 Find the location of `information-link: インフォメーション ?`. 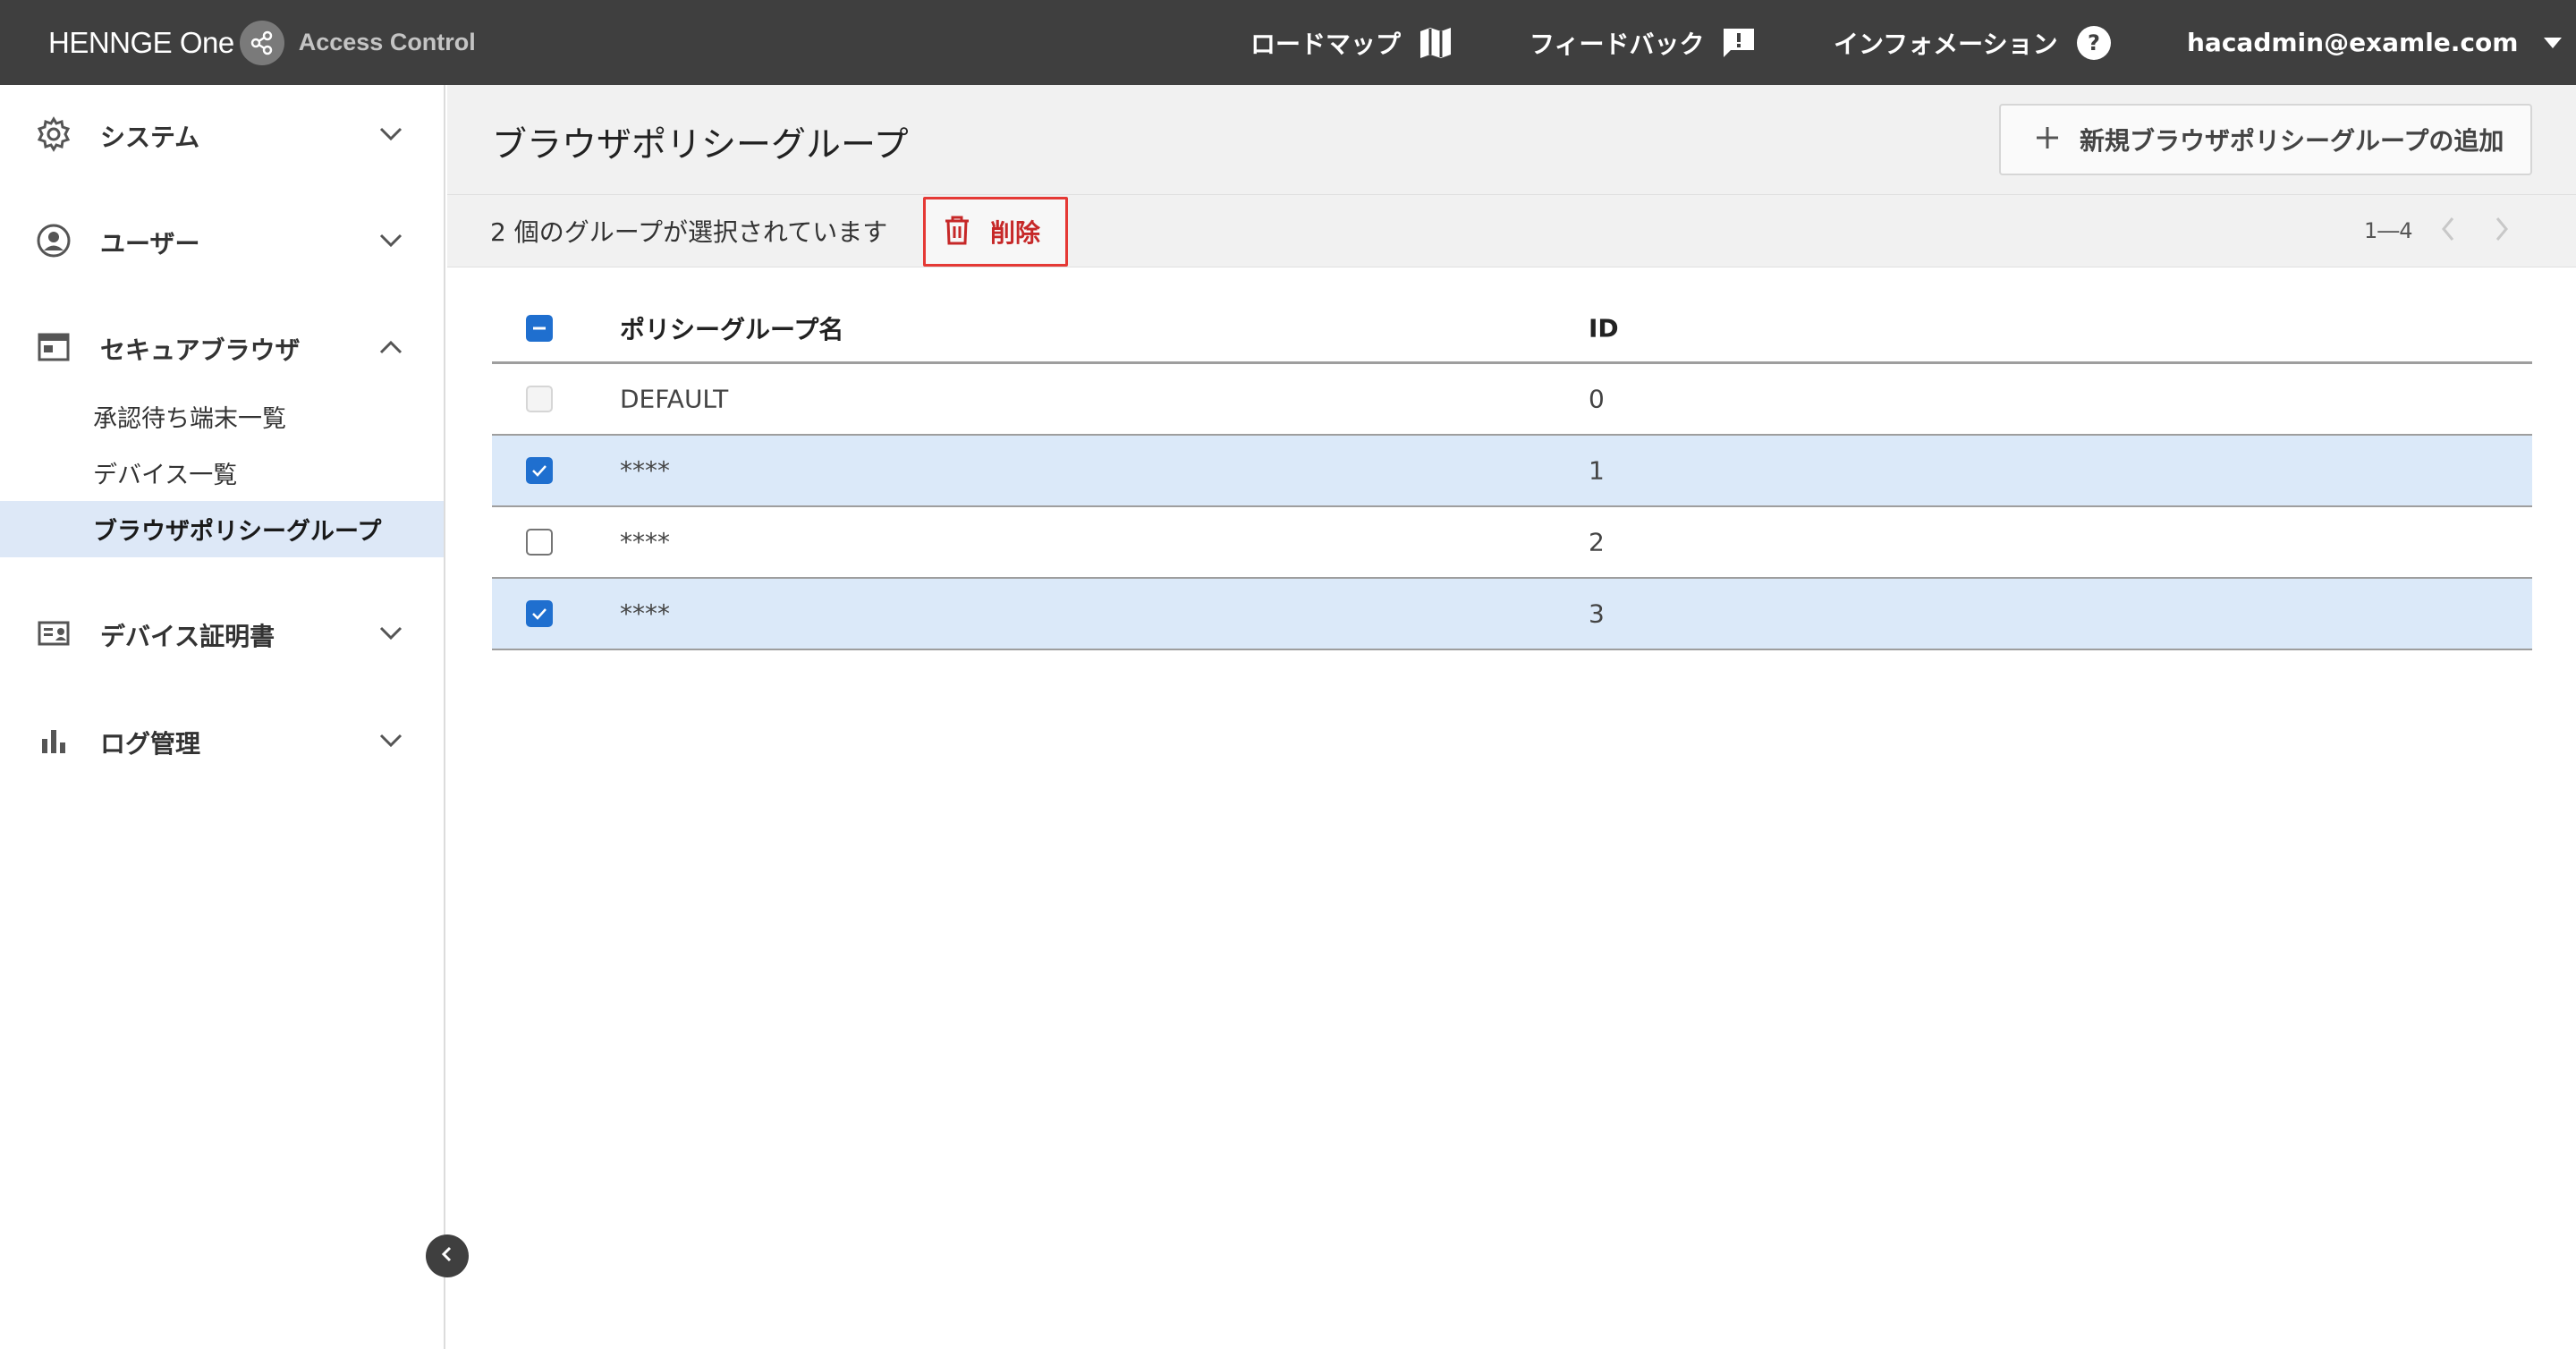

information-link: インフォメーション ? is located at coordinates (1973, 42).